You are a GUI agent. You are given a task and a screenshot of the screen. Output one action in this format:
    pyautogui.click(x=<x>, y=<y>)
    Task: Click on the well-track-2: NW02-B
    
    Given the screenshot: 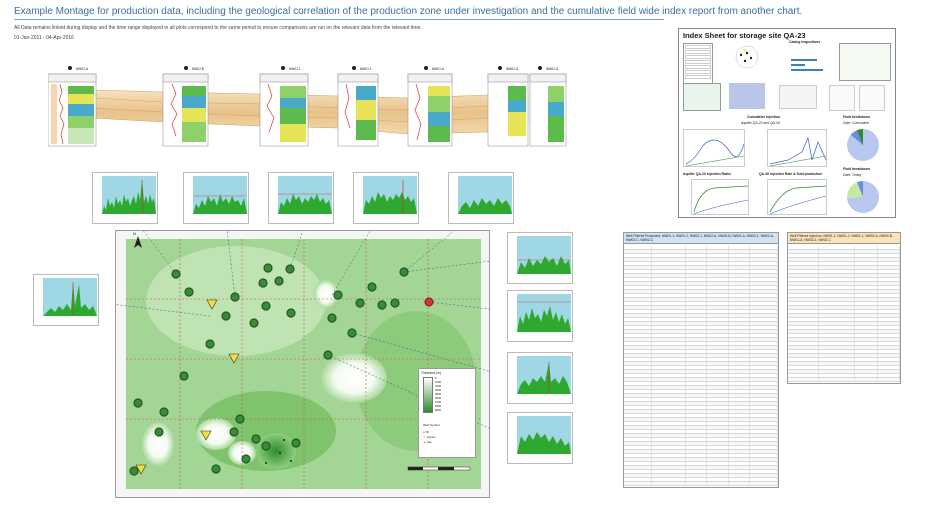 What is the action you would take?
    pyautogui.click(x=185, y=106)
    